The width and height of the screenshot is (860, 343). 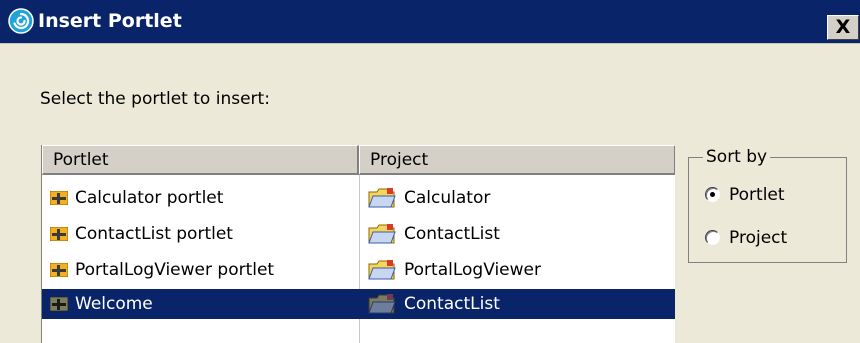 I want to click on column-header-project: Project, so click(x=517, y=160).